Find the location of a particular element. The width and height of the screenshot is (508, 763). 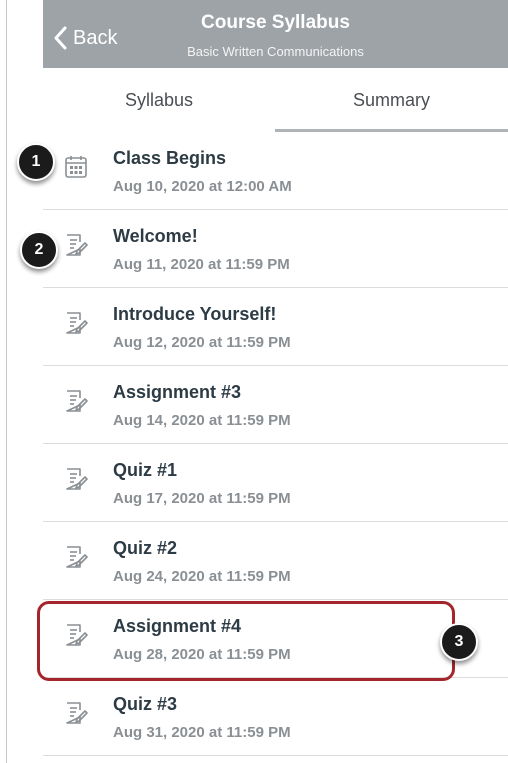

item-date: Aug 11, 2020 at 11:59 PM is located at coordinates (201, 264).